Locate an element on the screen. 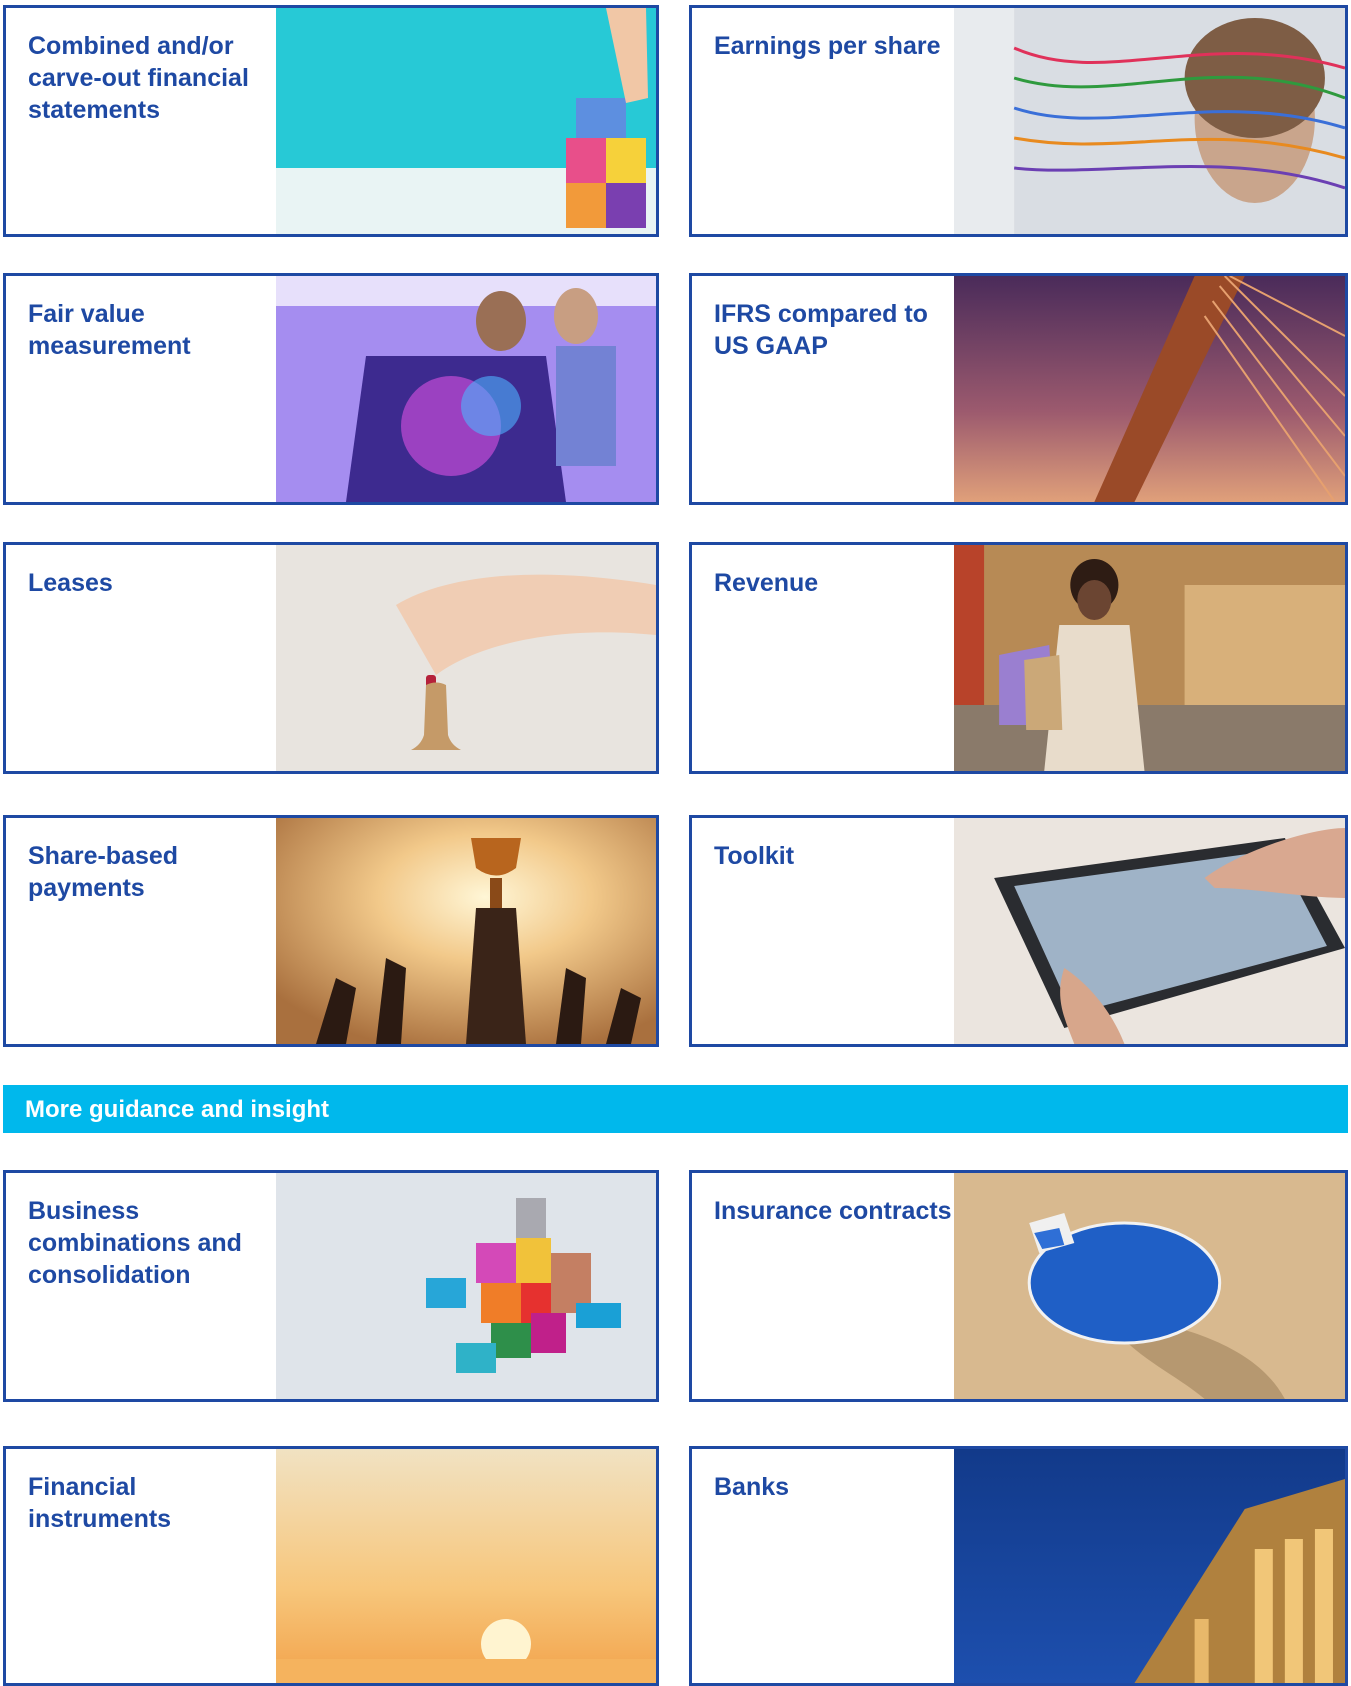  card-financial-instruments: Financial instruments is located at coordinates (331, 1566).